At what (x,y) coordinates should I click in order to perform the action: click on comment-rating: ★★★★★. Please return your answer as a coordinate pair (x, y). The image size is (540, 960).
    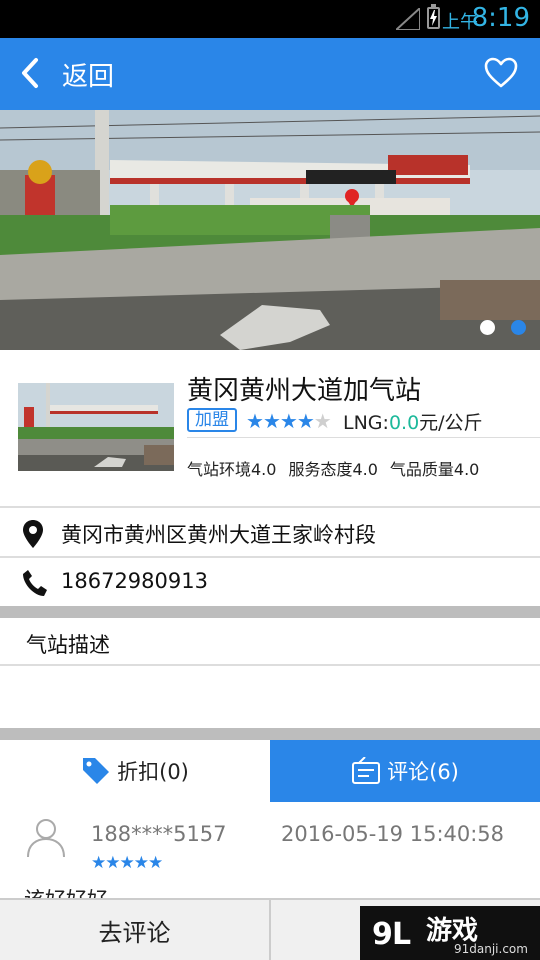
    Looking at the image, I should click on (127, 863).